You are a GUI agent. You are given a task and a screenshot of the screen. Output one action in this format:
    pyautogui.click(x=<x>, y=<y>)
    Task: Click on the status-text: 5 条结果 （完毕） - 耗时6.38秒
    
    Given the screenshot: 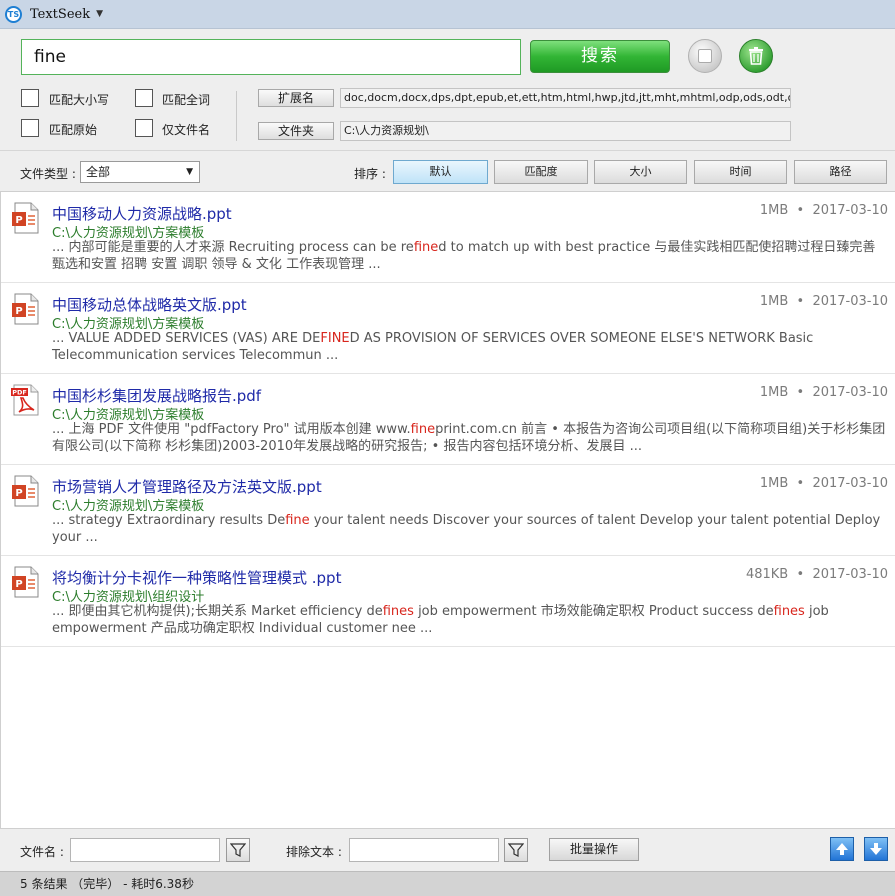 What is the action you would take?
    pyautogui.click(x=107, y=884)
    